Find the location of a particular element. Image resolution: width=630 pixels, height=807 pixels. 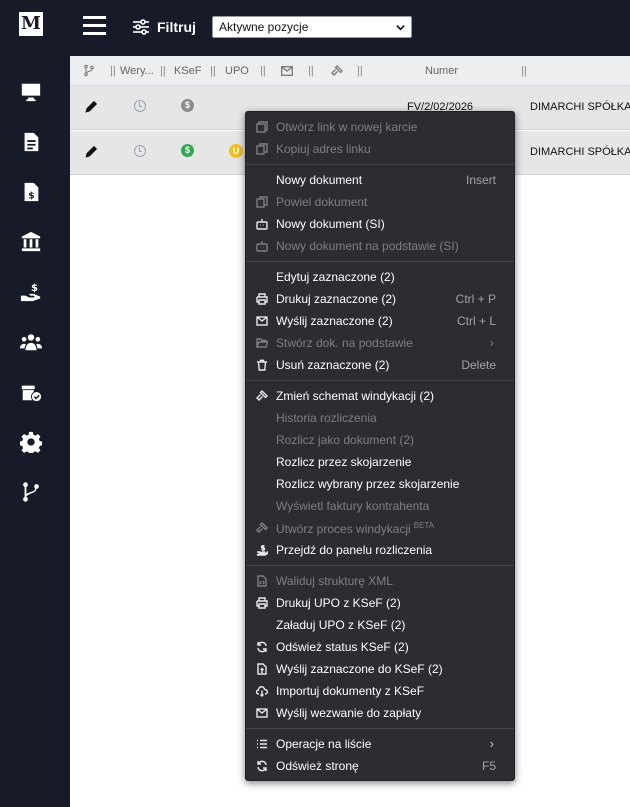

topbar: Filtruj Aktywne pozycje is located at coordinates (350, 28).